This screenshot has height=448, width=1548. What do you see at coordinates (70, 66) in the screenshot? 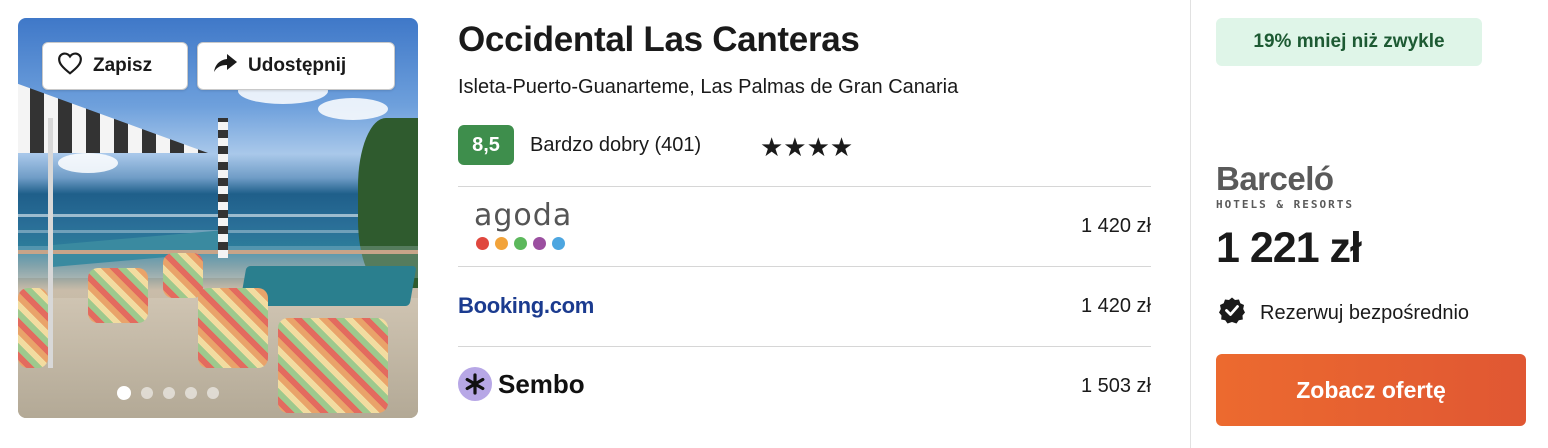
I see `heart-icon` at bounding box center [70, 66].